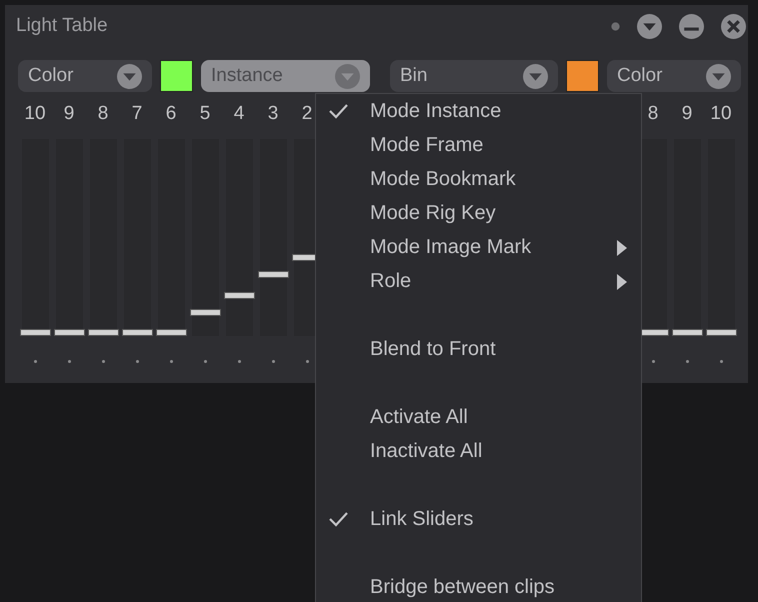 This screenshot has height=602, width=758. What do you see at coordinates (205, 114) in the screenshot?
I see `fader-number: 5` at bounding box center [205, 114].